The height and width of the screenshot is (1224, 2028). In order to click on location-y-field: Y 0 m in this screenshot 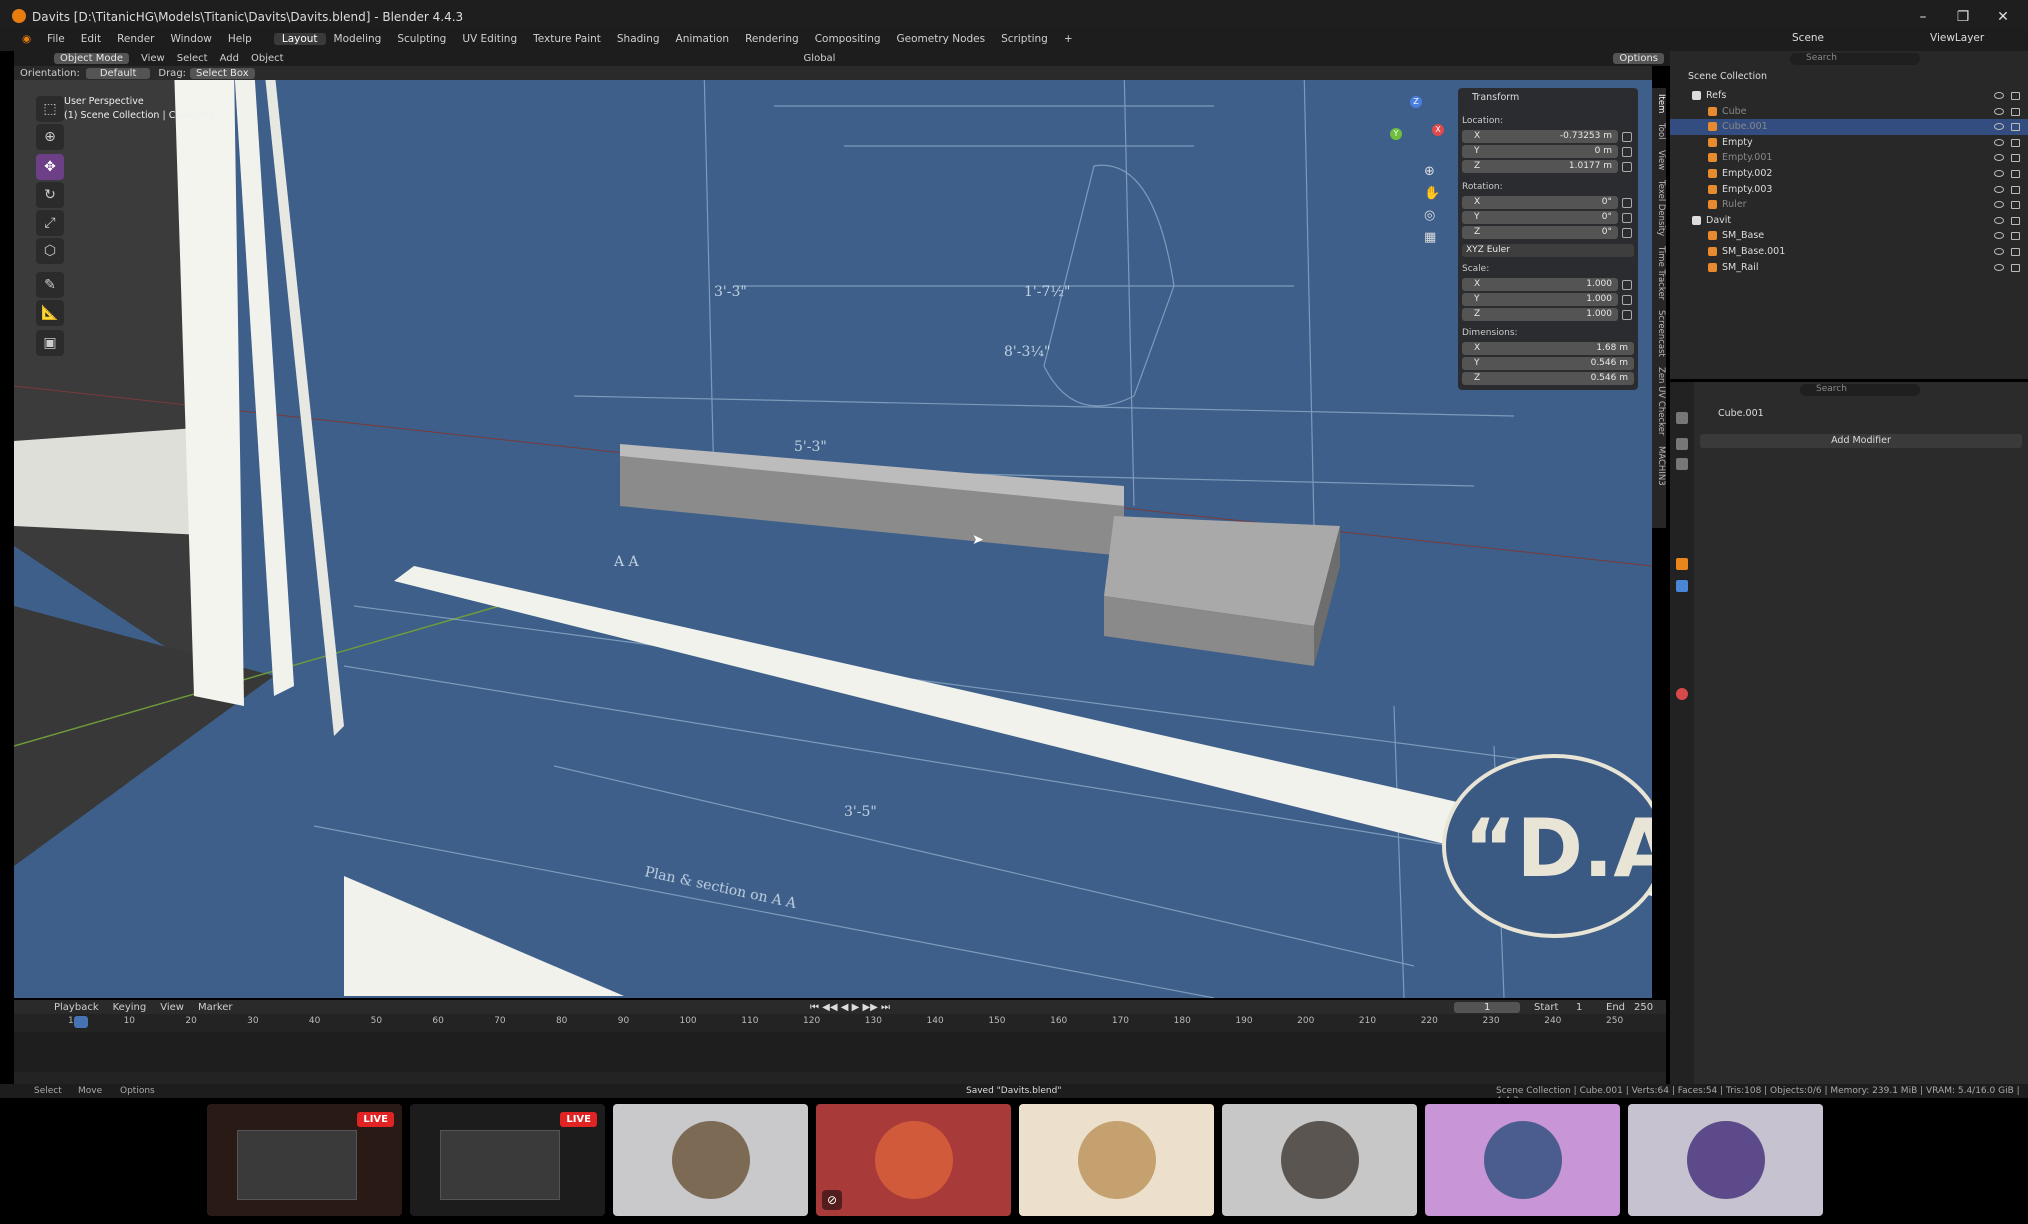, I will do `click(1540, 151)`.